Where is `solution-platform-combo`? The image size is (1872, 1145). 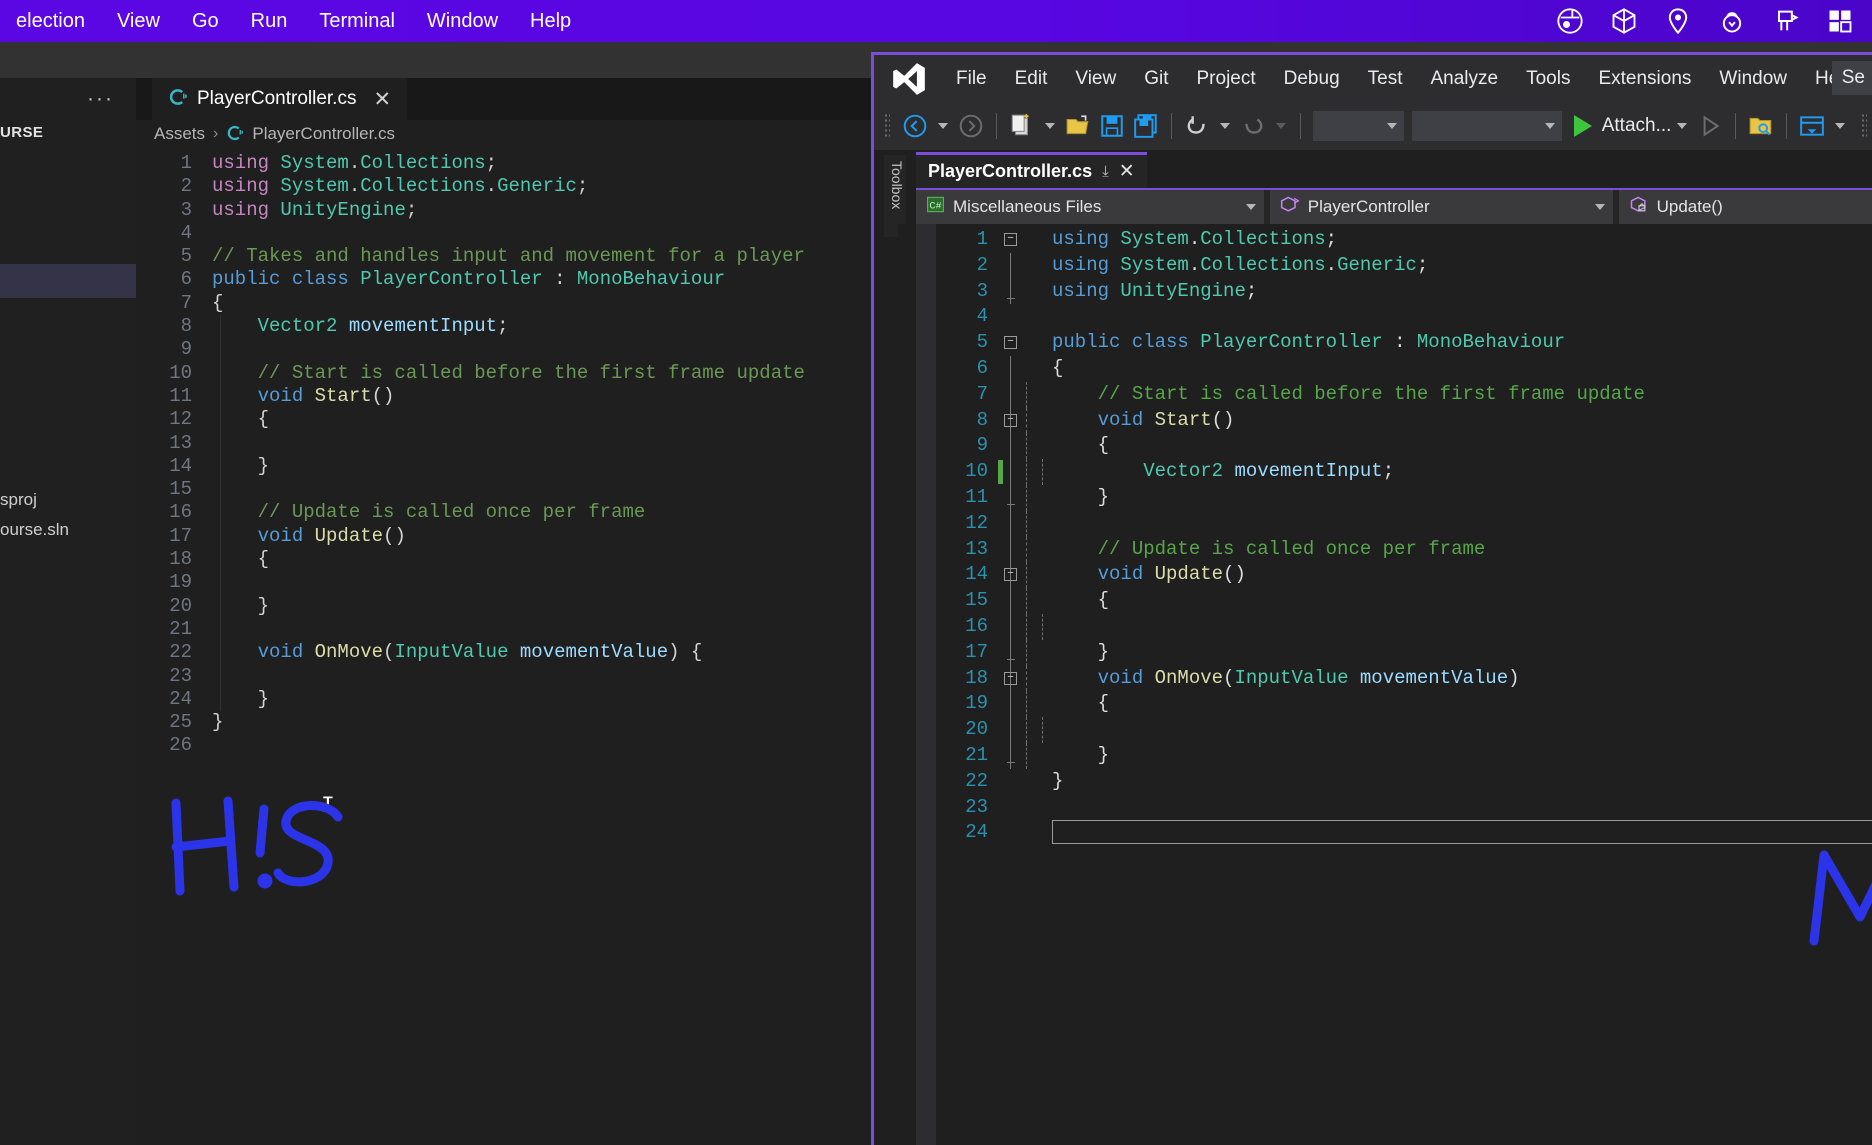 solution-platform-combo is located at coordinates (1487, 126).